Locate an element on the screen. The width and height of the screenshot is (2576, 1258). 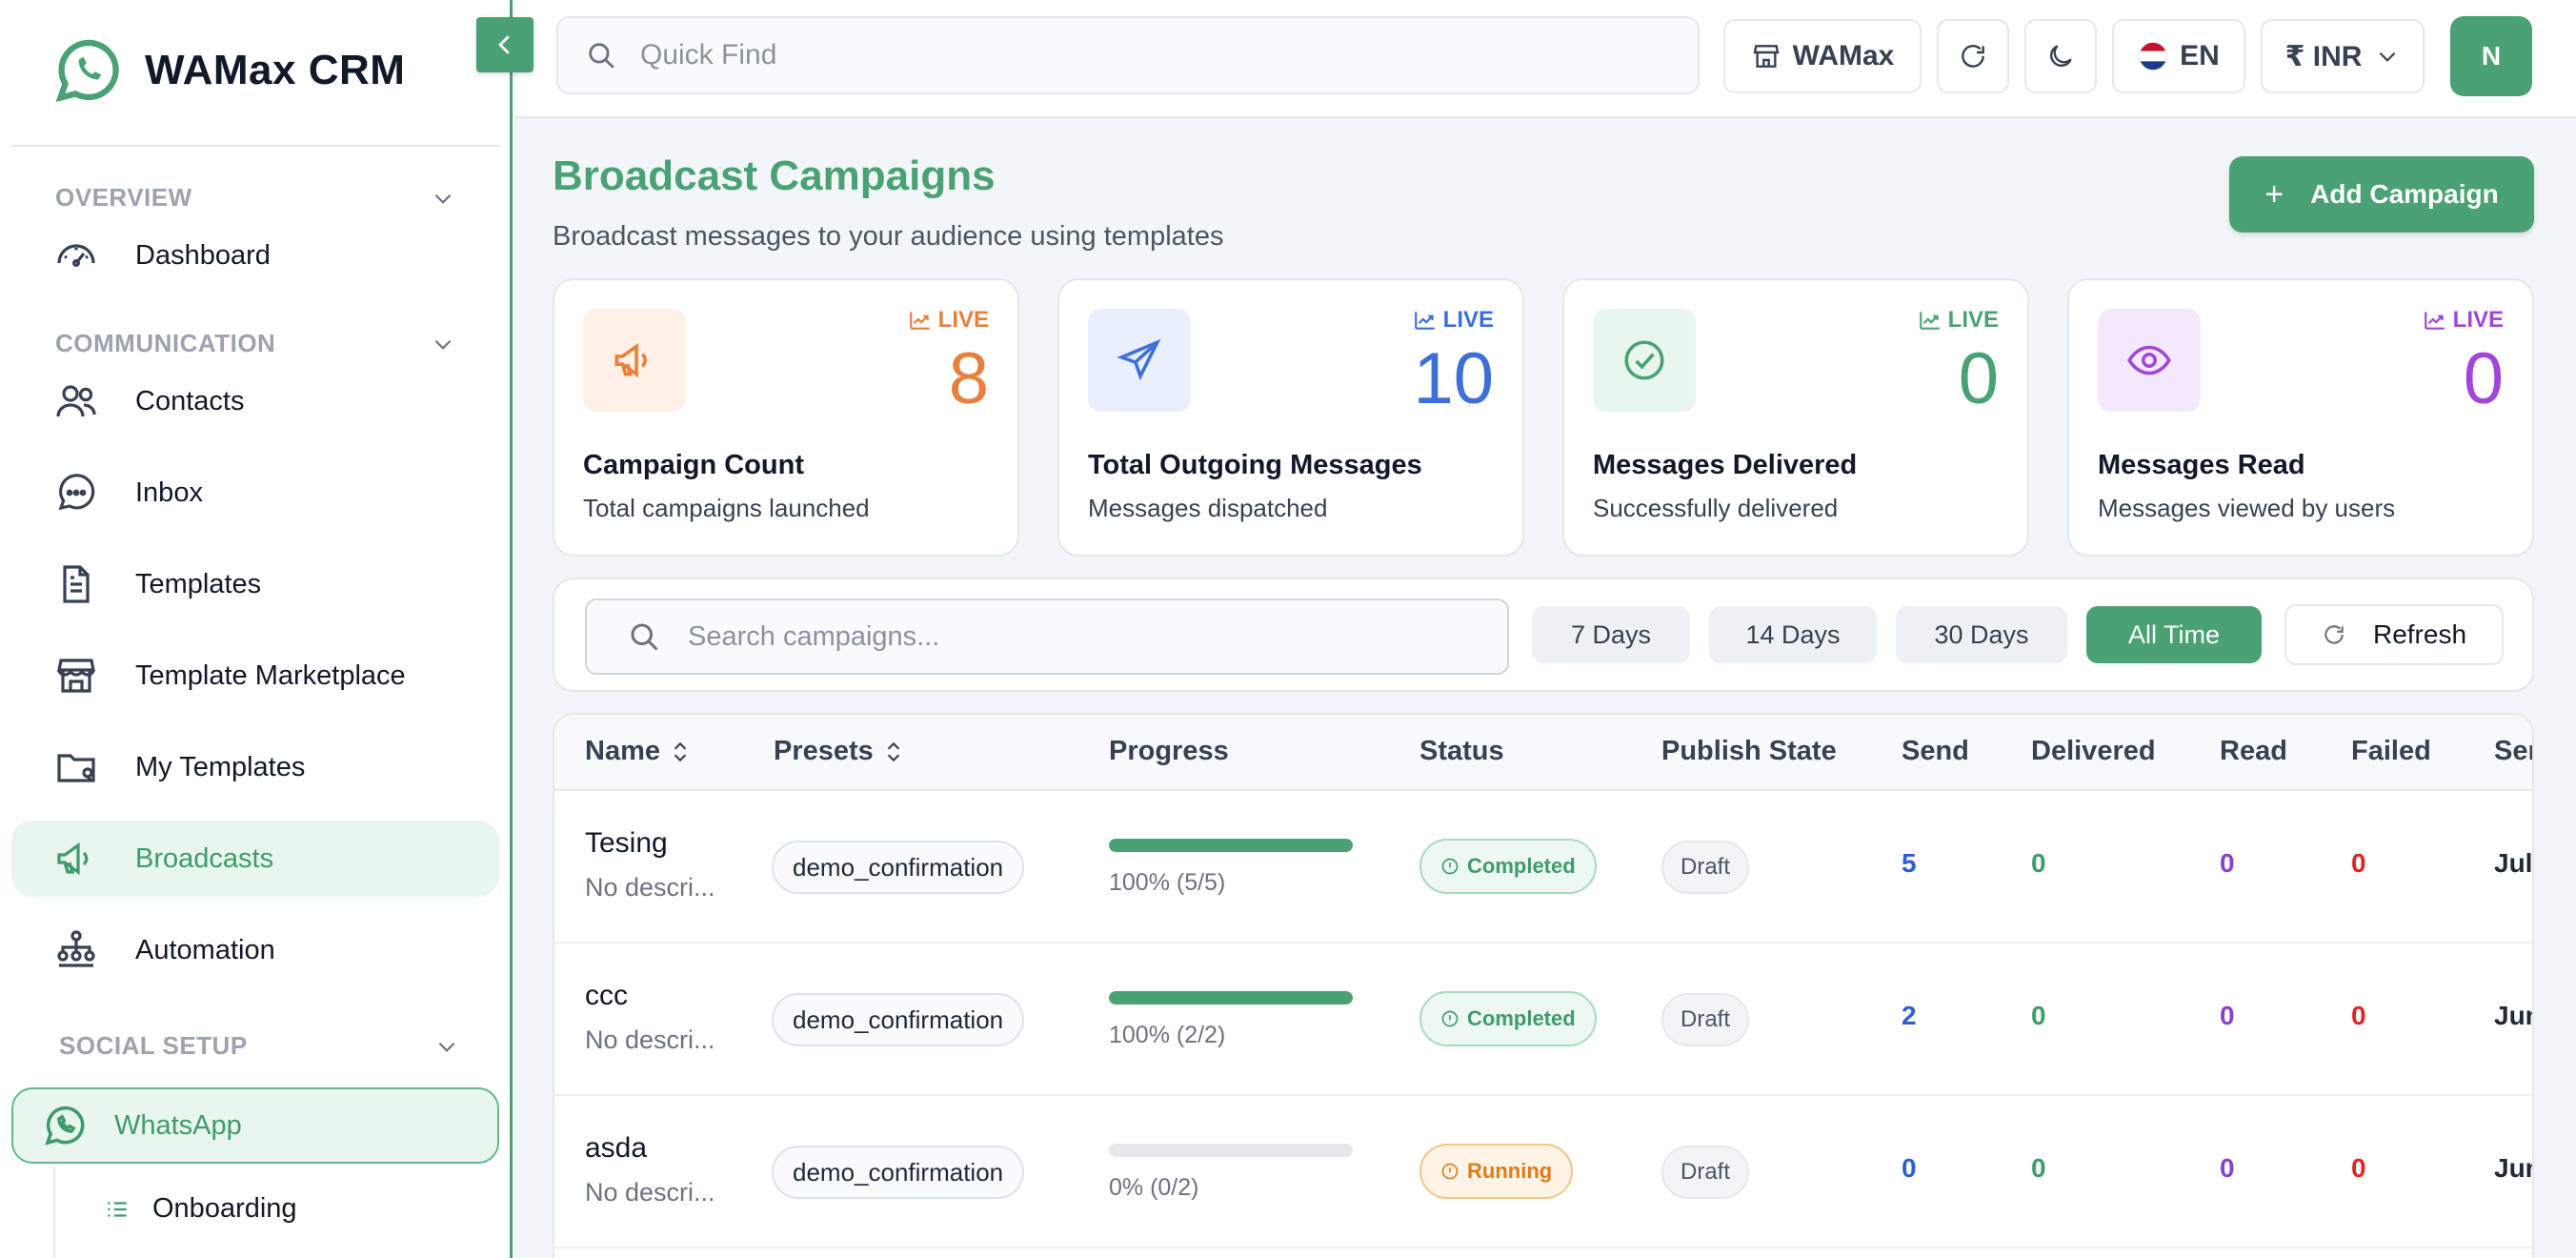
sidebar-item-marketplace: Template Marketplace is located at coordinates (255, 676).